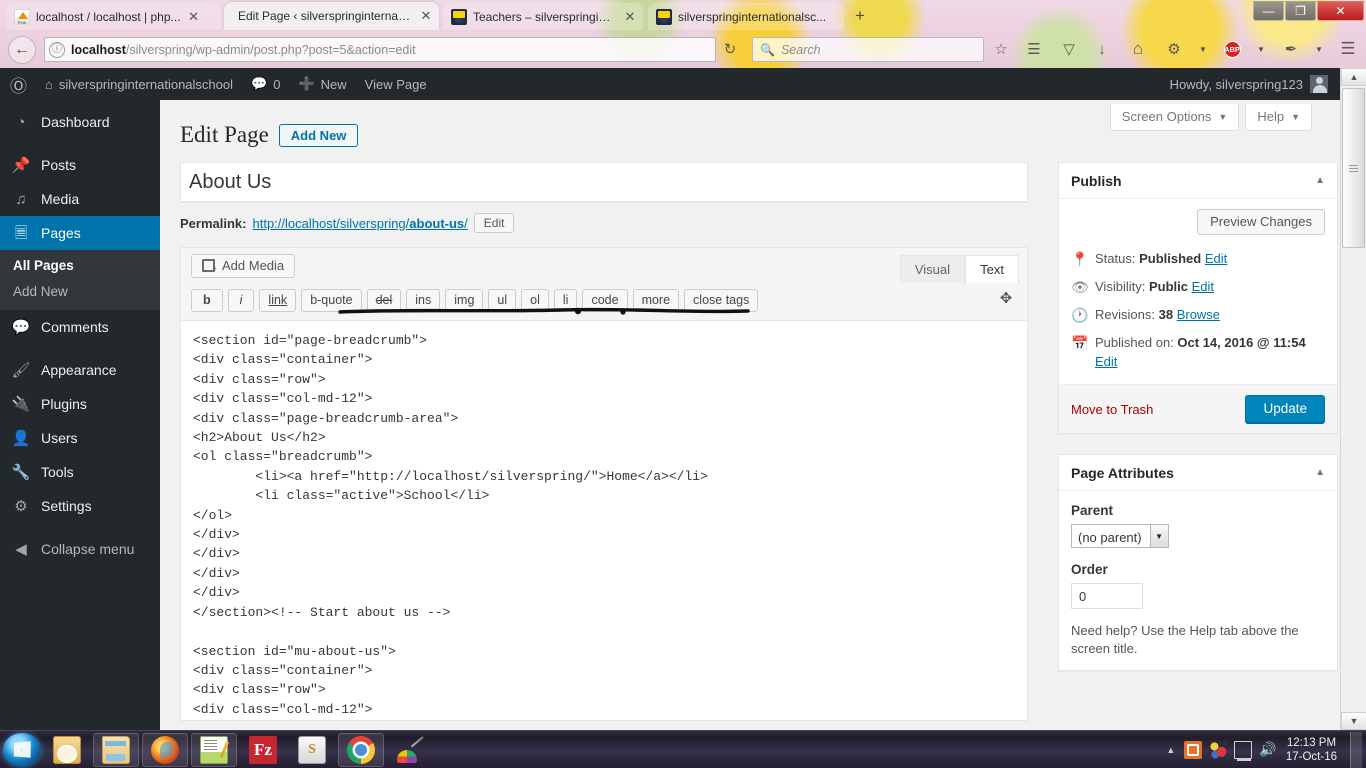  I want to click on help-button: Help ▼, so click(1278, 117).